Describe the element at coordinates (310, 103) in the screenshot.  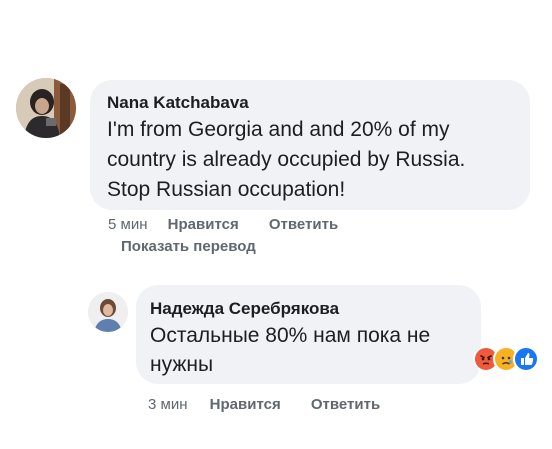
I see `comment-author: Nana Katchabava` at that location.